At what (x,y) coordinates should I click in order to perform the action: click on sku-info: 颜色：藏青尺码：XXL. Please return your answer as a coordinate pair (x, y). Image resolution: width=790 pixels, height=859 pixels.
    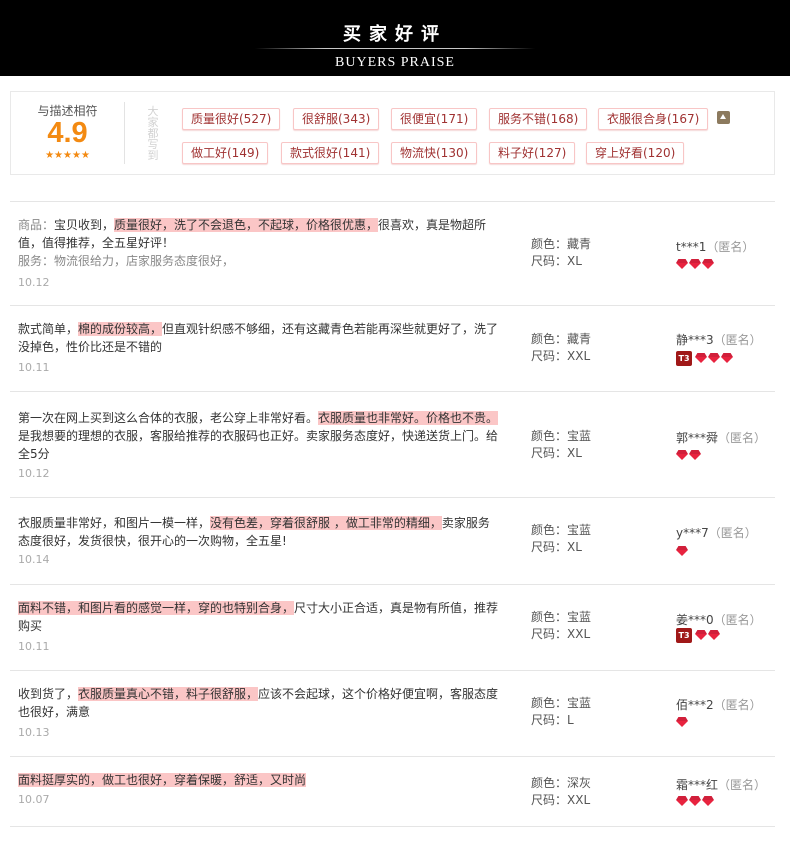
    Looking at the image, I should click on (561, 348).